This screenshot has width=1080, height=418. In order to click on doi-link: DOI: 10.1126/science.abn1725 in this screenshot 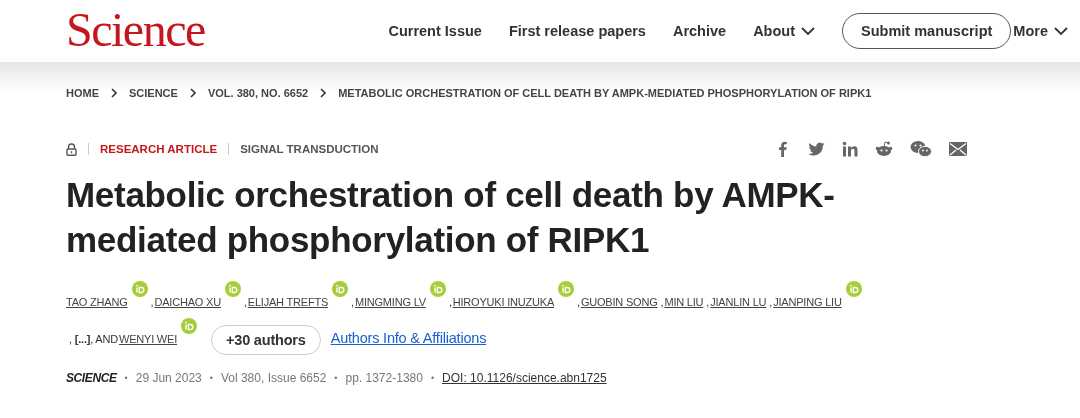, I will do `click(524, 378)`.